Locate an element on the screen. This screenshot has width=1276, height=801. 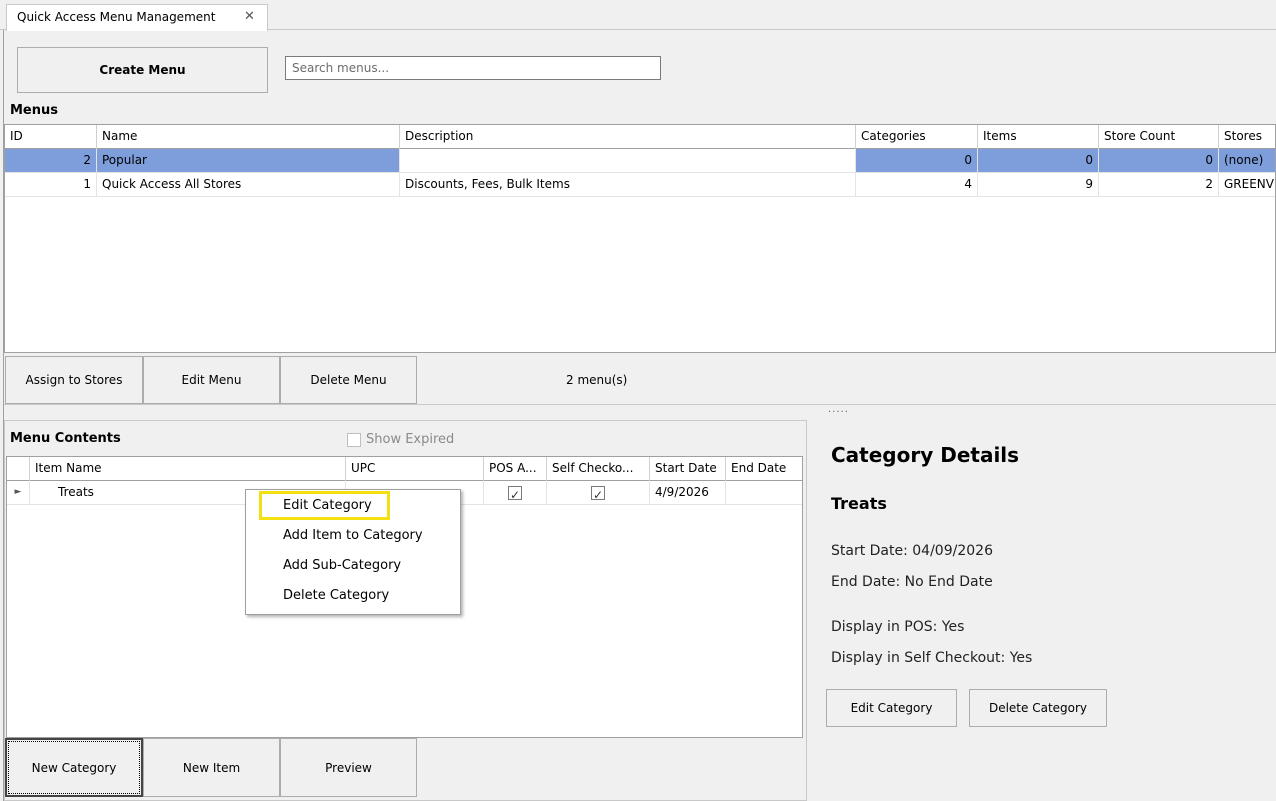
table-row: 2 Popular 0 0 0 (none) is located at coordinates (640, 161).